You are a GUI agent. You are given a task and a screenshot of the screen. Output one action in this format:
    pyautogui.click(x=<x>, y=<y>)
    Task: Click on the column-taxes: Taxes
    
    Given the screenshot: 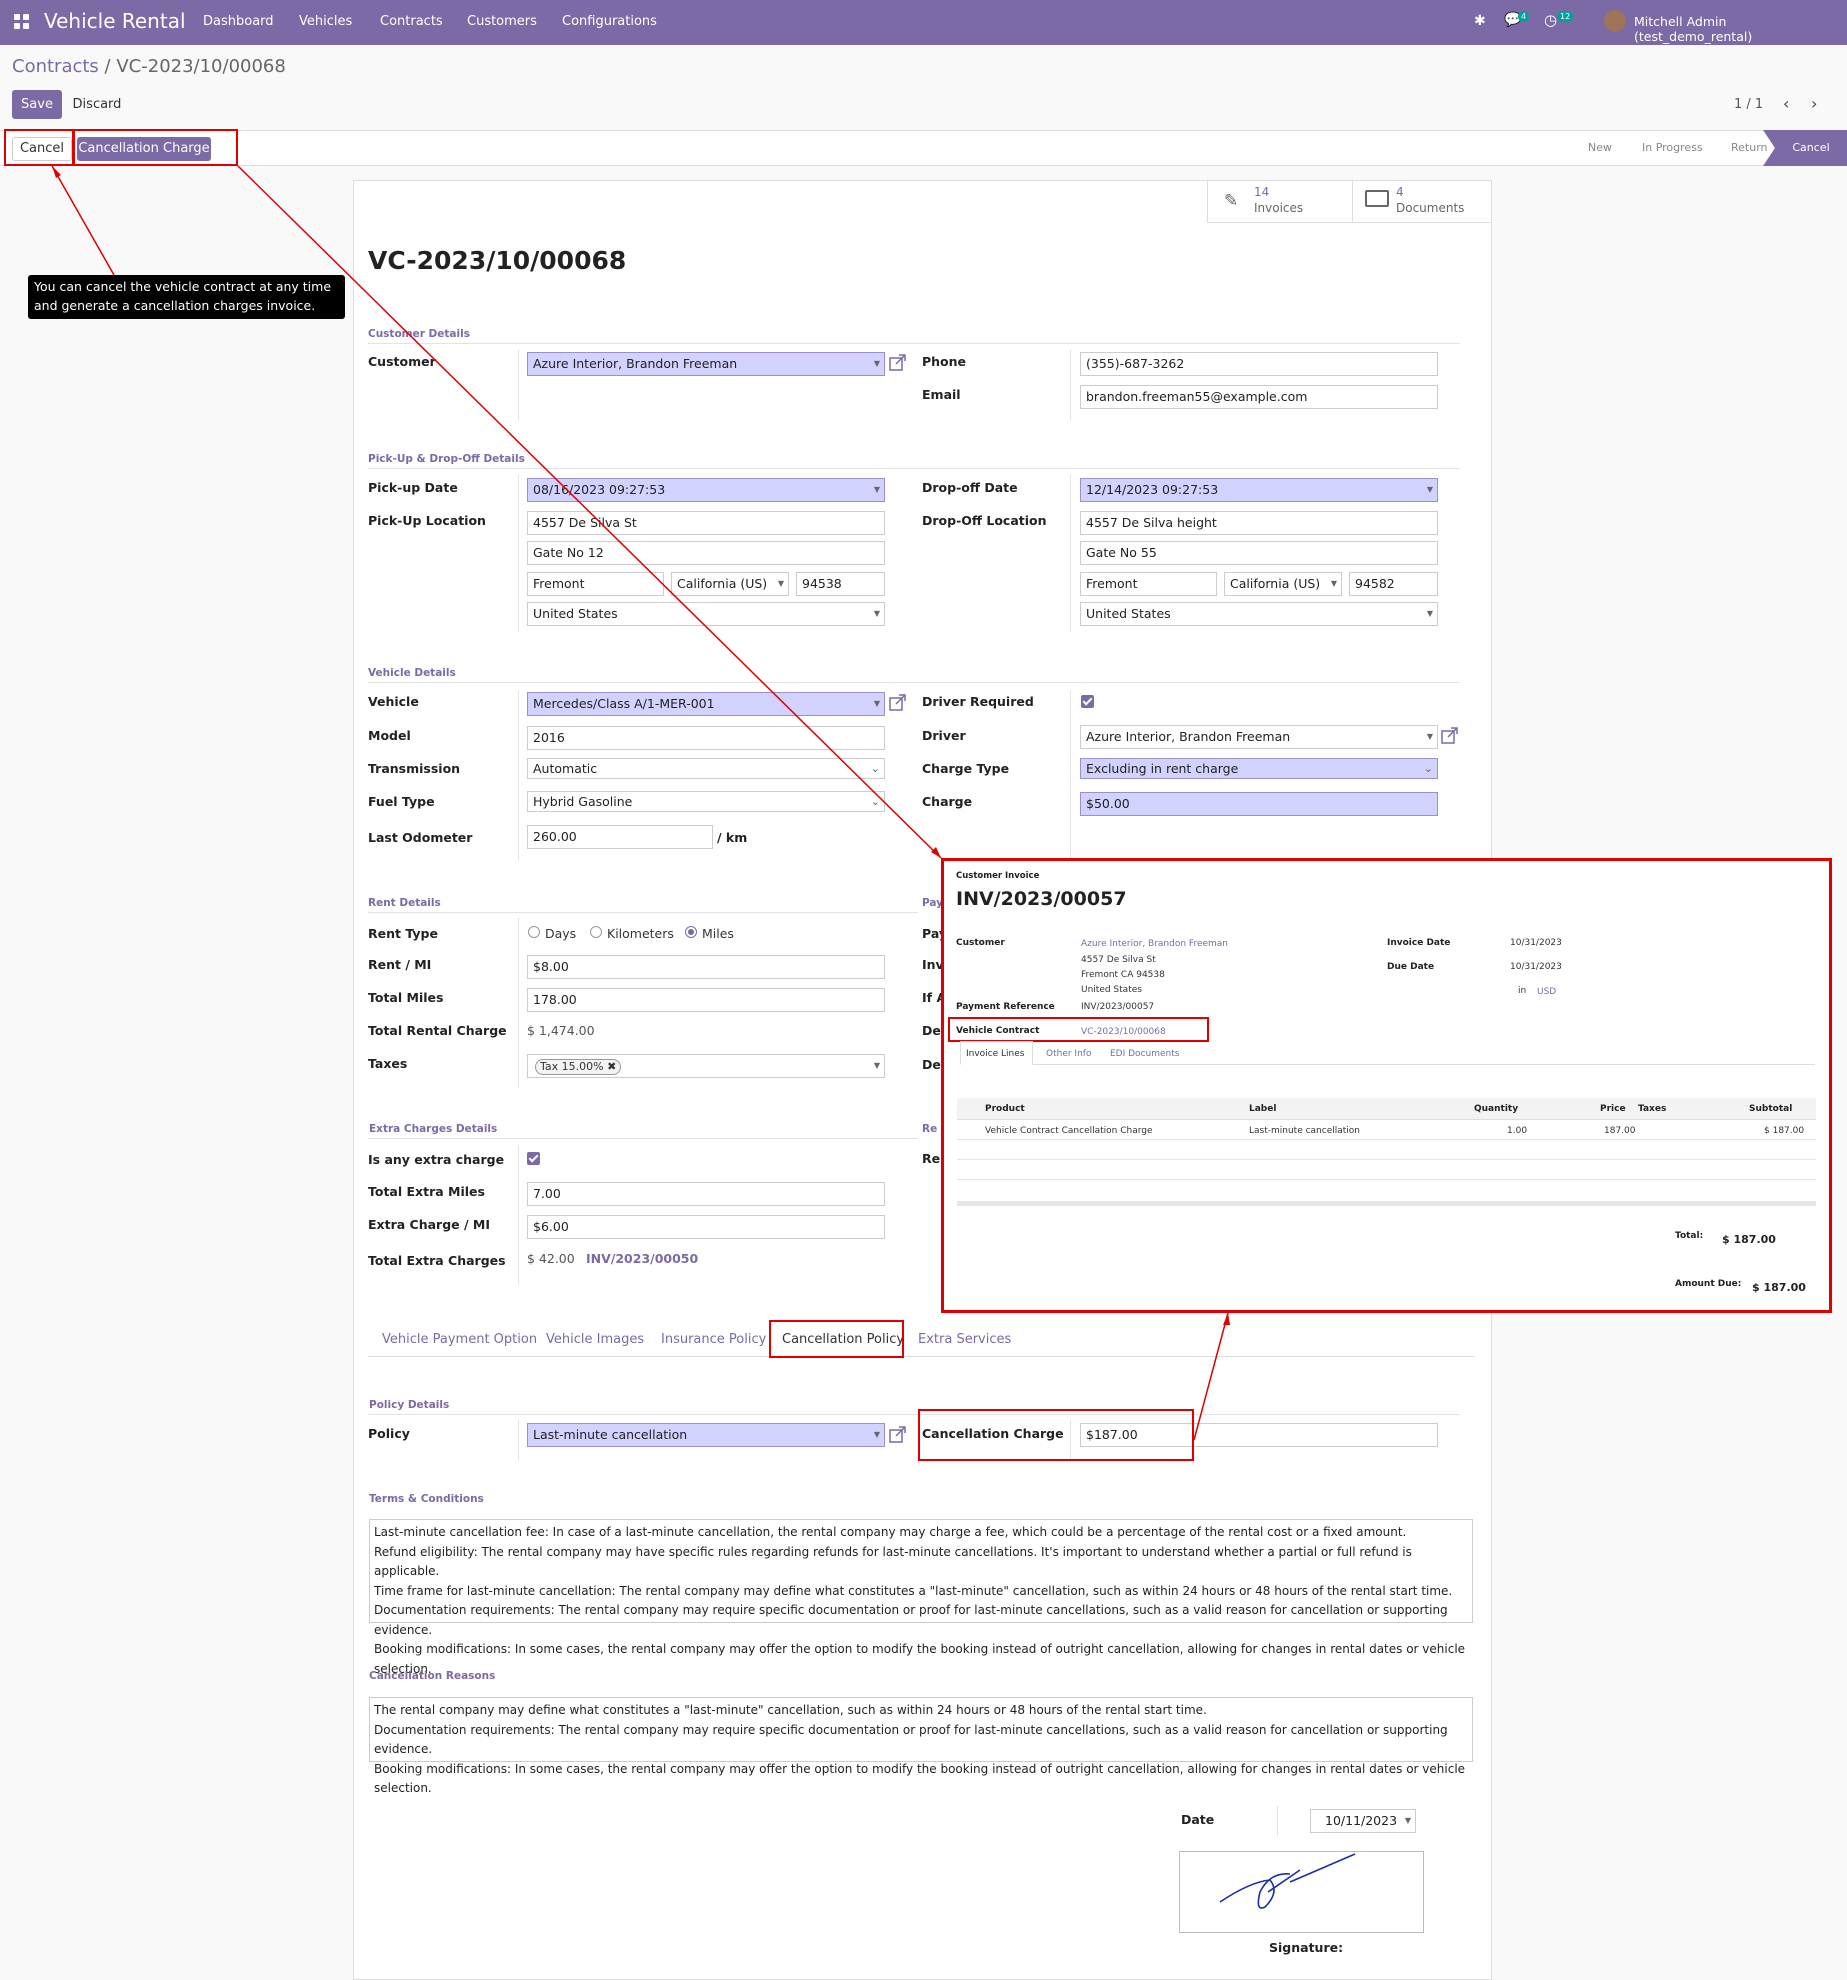 What is the action you would take?
    pyautogui.click(x=1652, y=1109)
    